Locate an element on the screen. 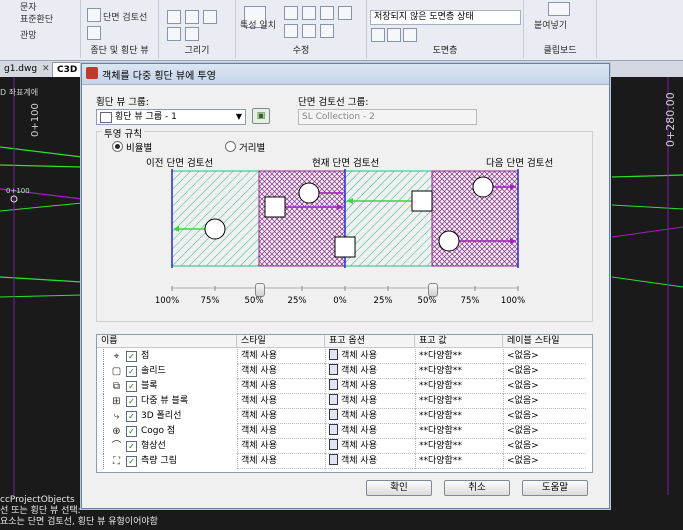 Image resolution: width=683 pixels, height=530 pixels. object-type-name: 점 is located at coordinates (145, 356).